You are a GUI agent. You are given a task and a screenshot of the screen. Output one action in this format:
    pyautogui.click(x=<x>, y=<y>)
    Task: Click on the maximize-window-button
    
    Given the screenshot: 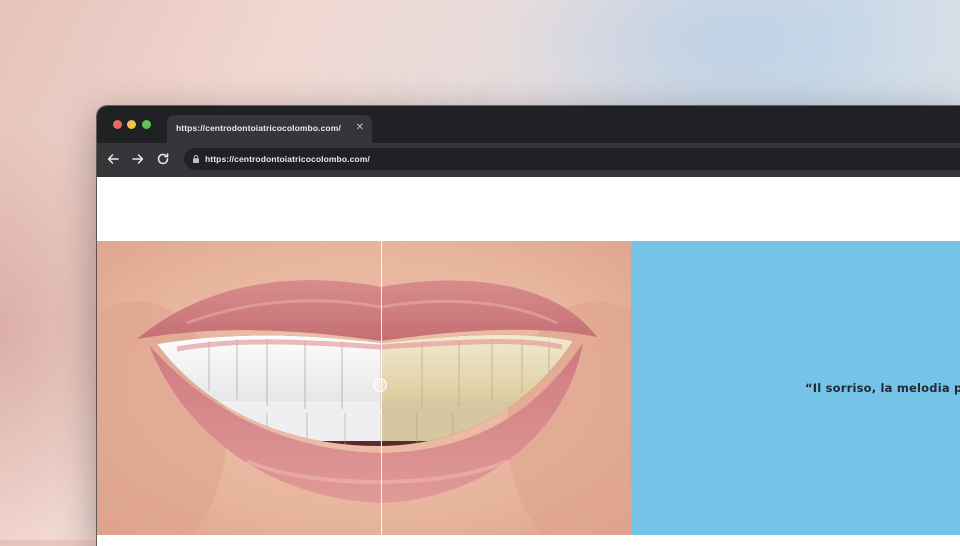 What is the action you would take?
    pyautogui.click(x=146, y=124)
    